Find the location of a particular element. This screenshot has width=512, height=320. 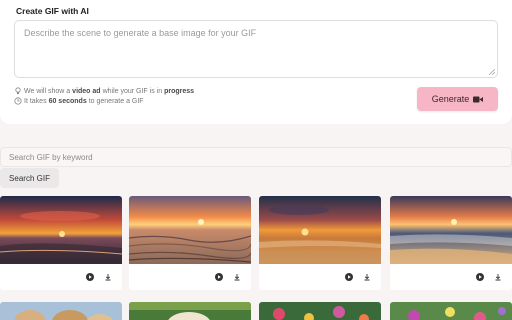

search-placeholder: Search GIF by keyword is located at coordinates (51, 157).